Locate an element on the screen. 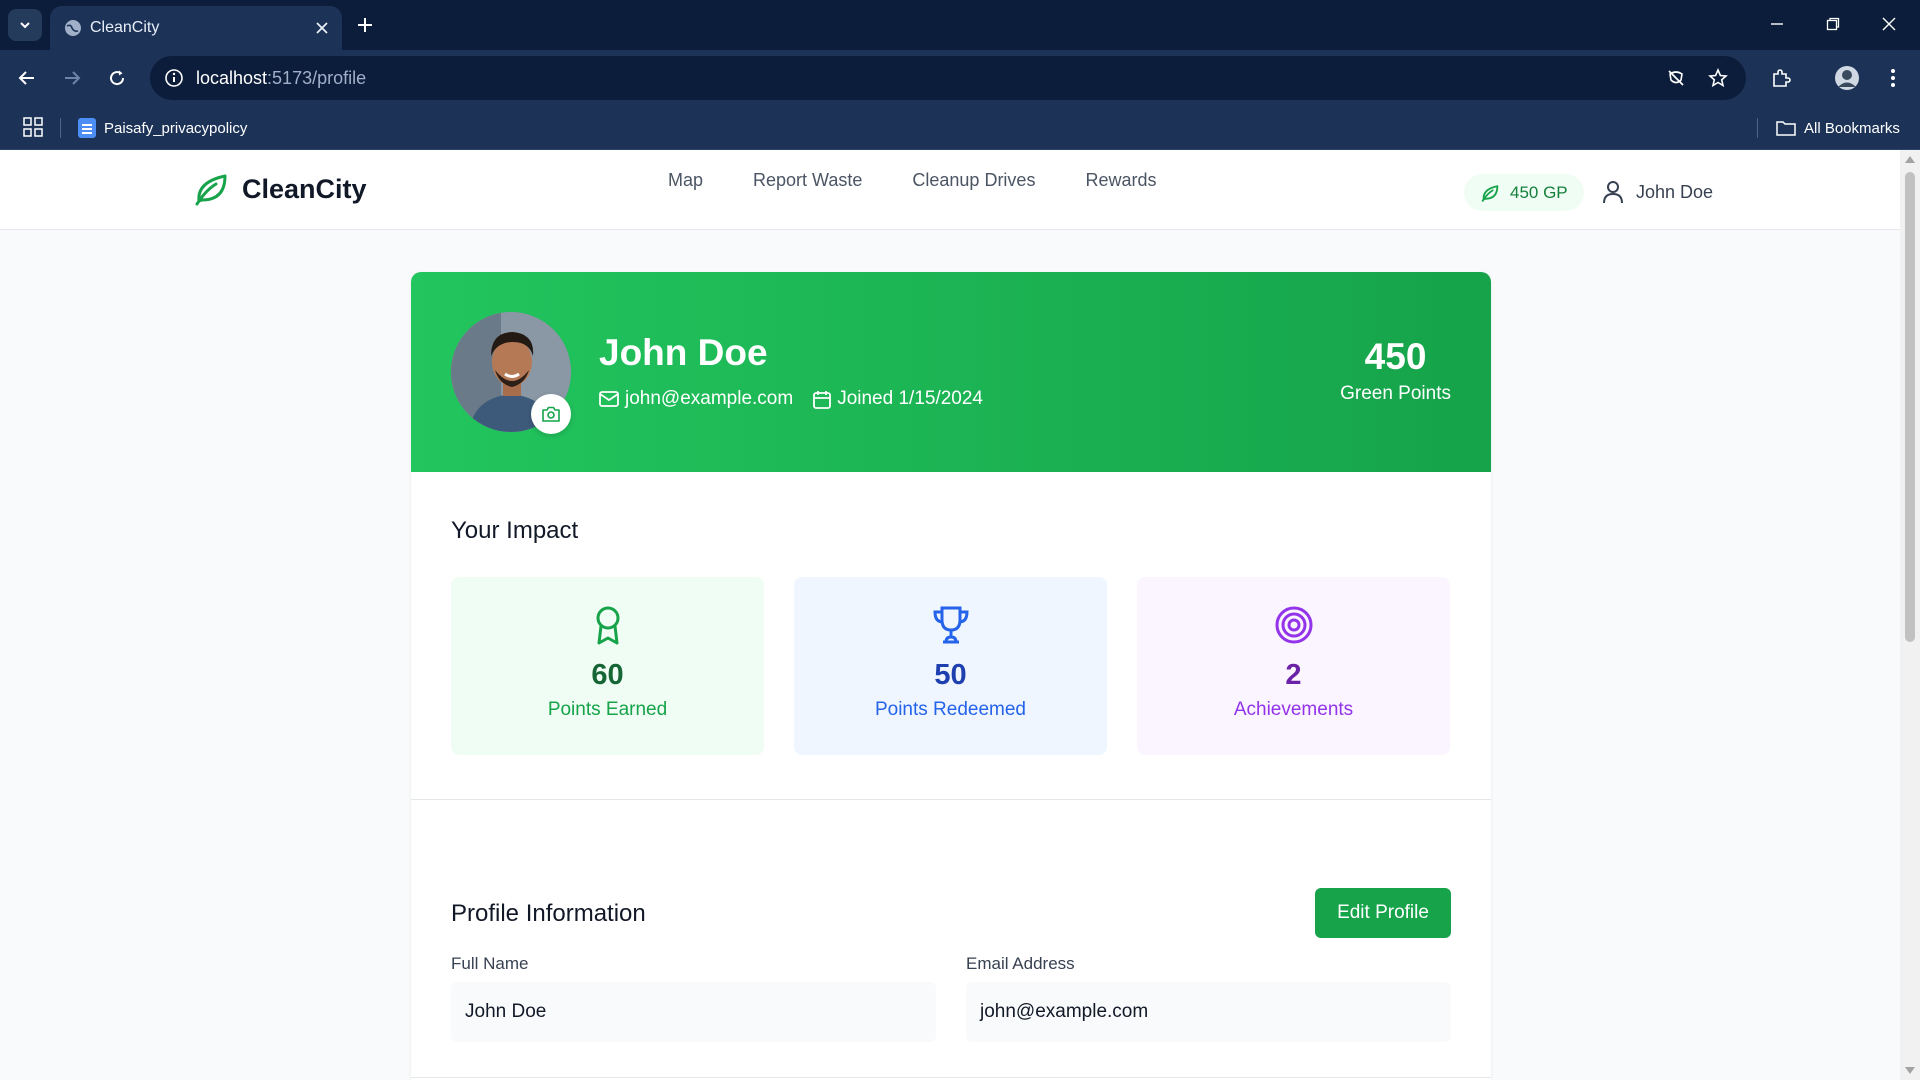  leaf-icon is located at coordinates (1490, 193).